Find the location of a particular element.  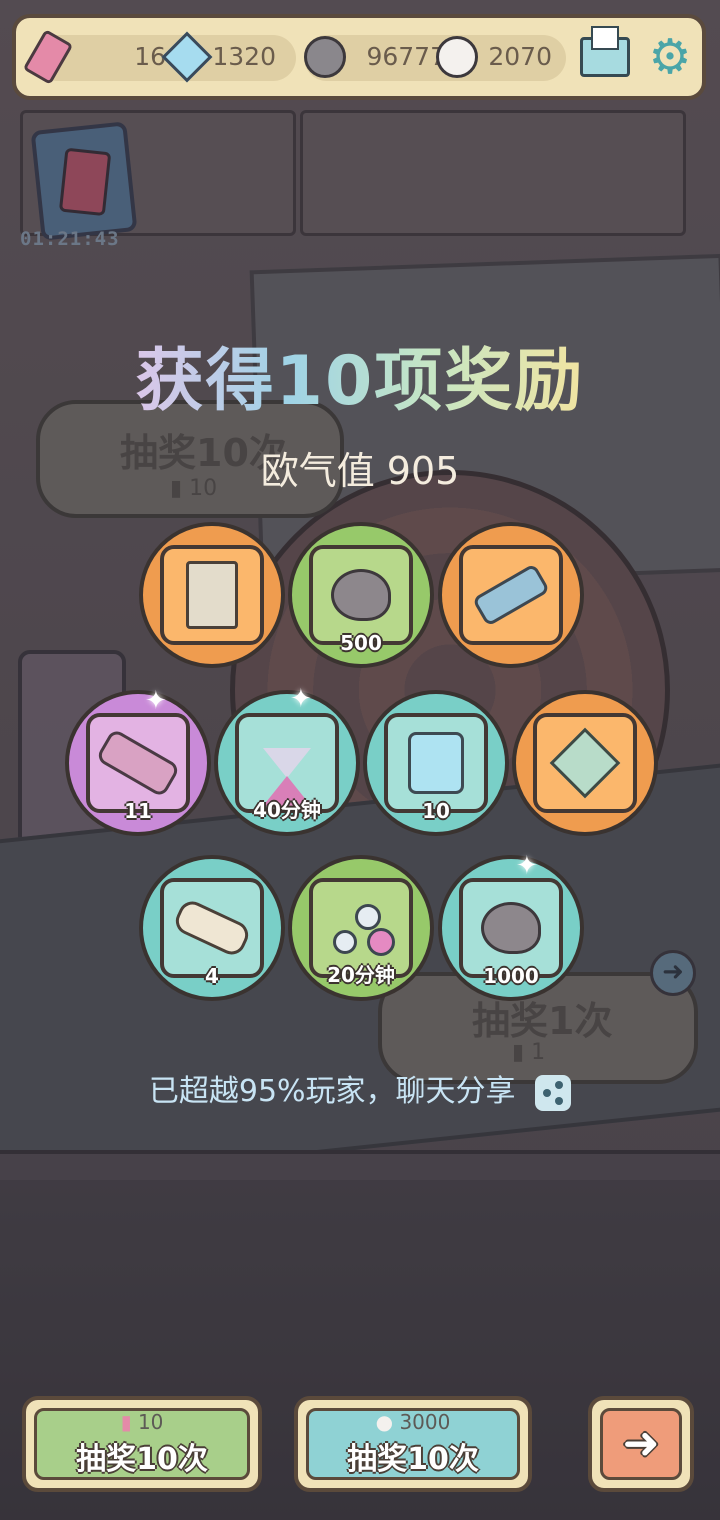

pink-ticket-icon: ▮ is located at coordinates (126, 1422).